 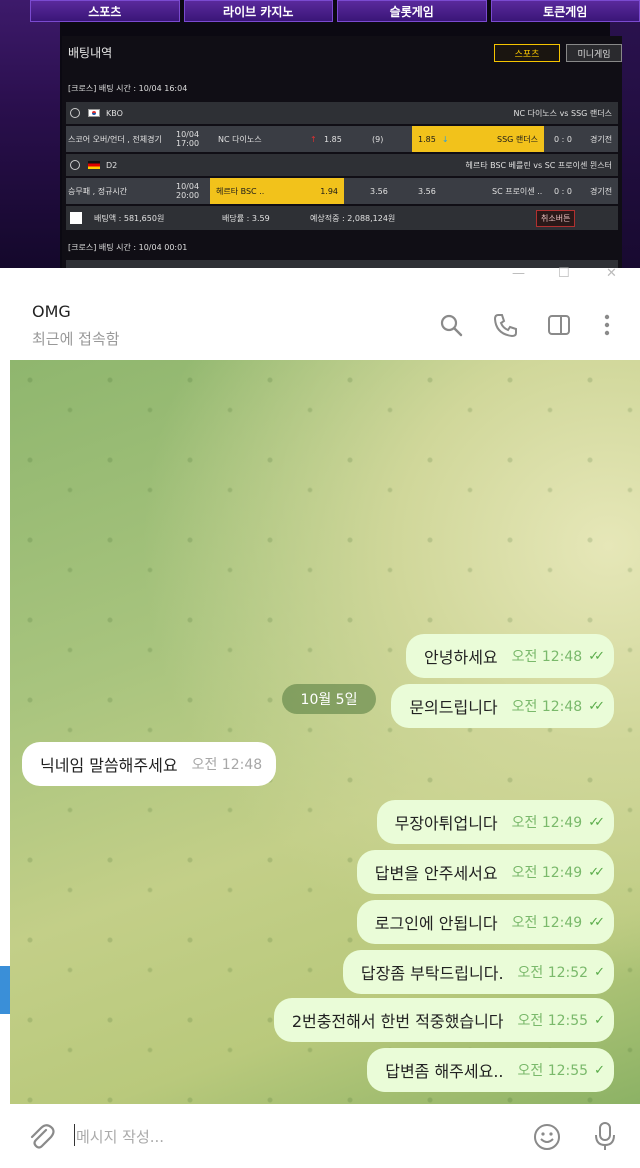 I want to click on message-bubble-outgoing: 답장좀 부탁드립니다. 오전 12:52 ✓, so click(x=478, y=972).